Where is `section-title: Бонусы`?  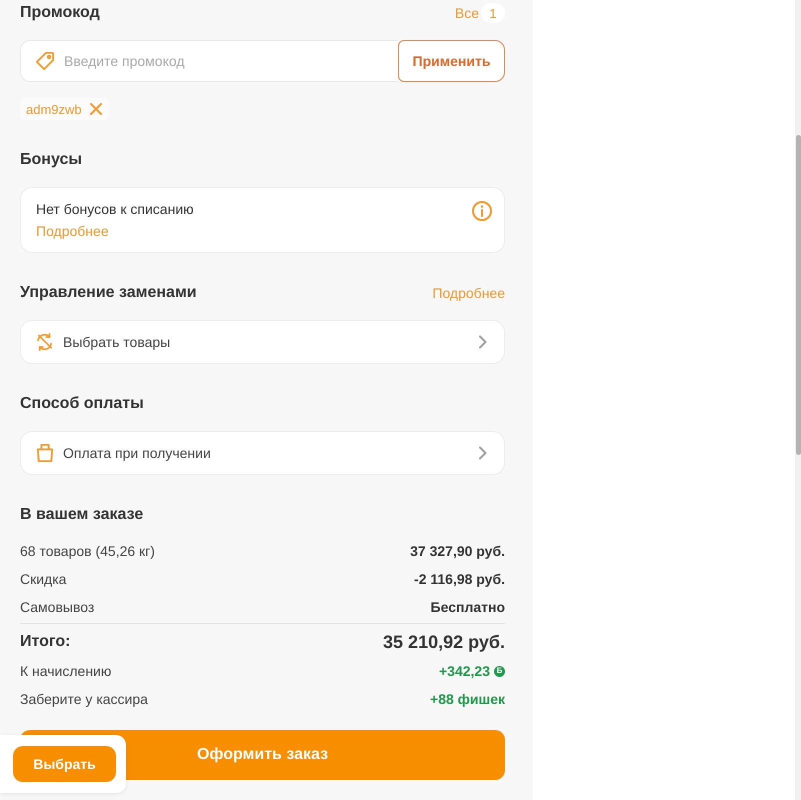
section-title: Бонусы is located at coordinates (51, 160).